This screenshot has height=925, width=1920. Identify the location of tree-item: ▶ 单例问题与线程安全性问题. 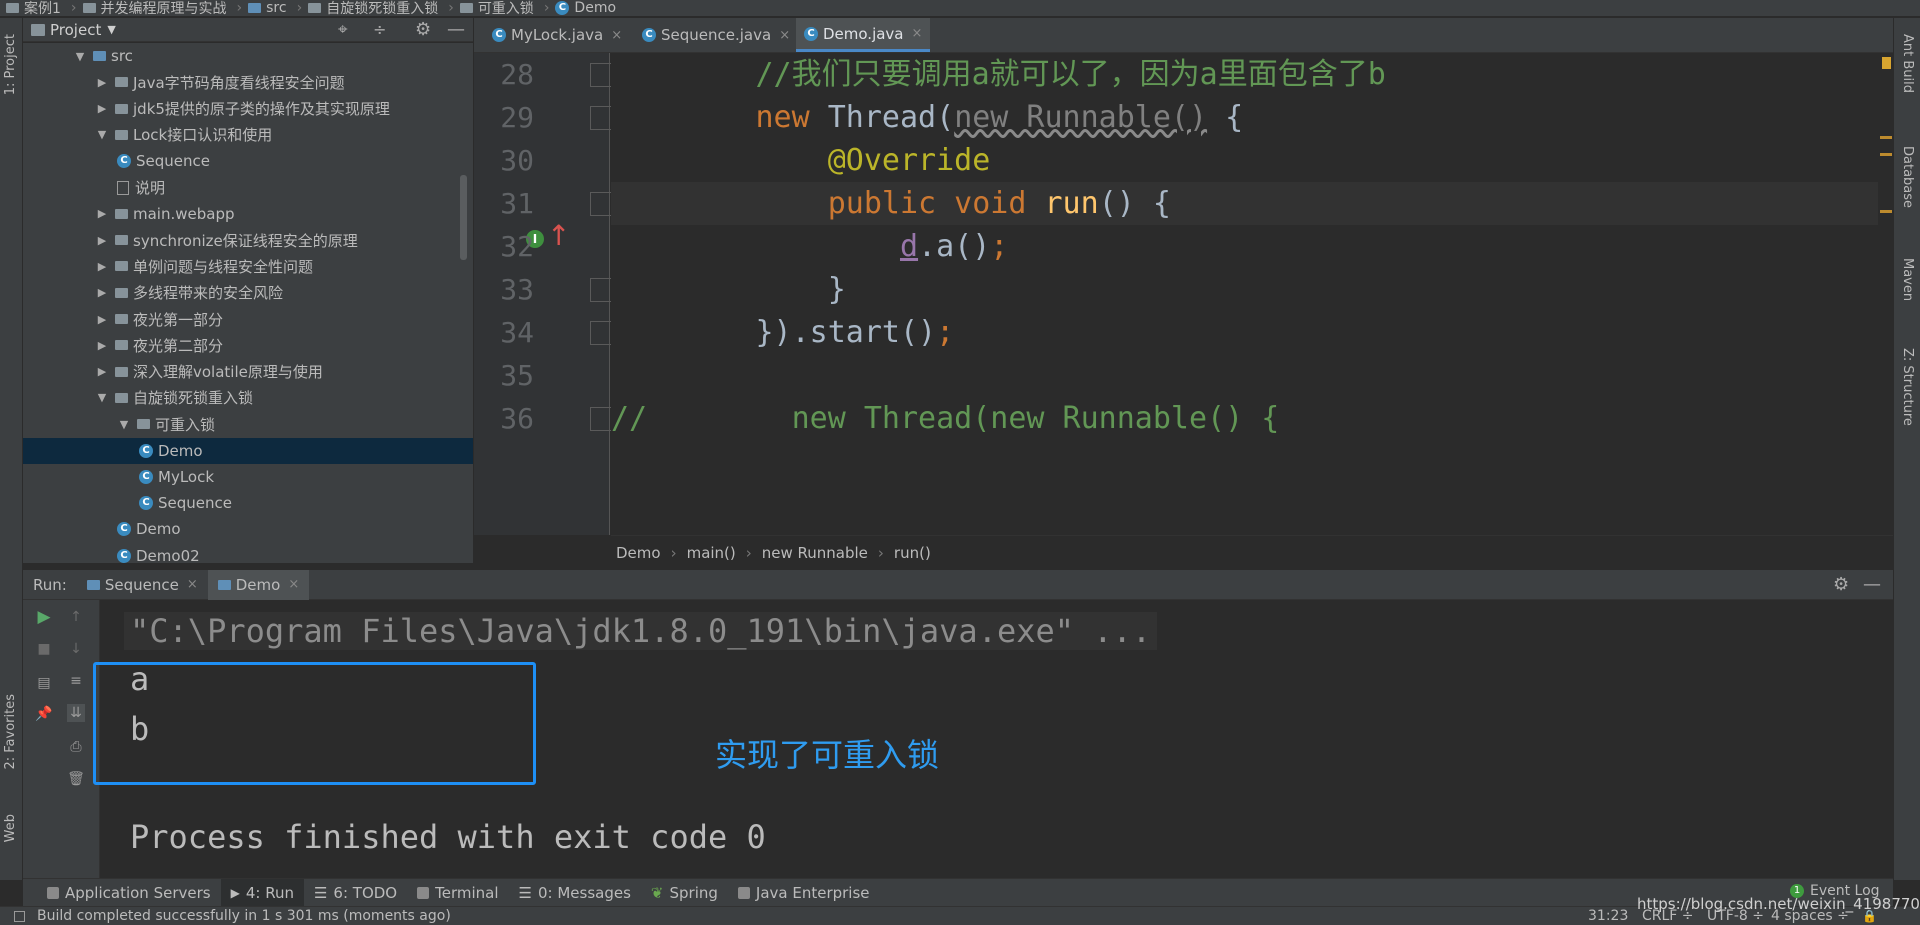
(248, 266).